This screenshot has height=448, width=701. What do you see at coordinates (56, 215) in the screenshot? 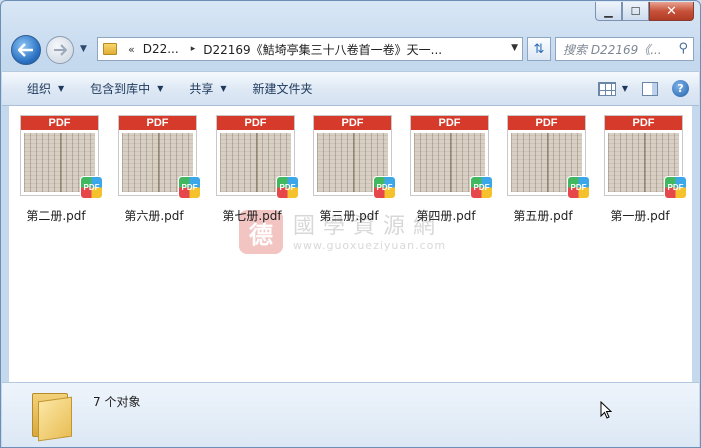
I see `file-name: 第二册.pdf` at bounding box center [56, 215].